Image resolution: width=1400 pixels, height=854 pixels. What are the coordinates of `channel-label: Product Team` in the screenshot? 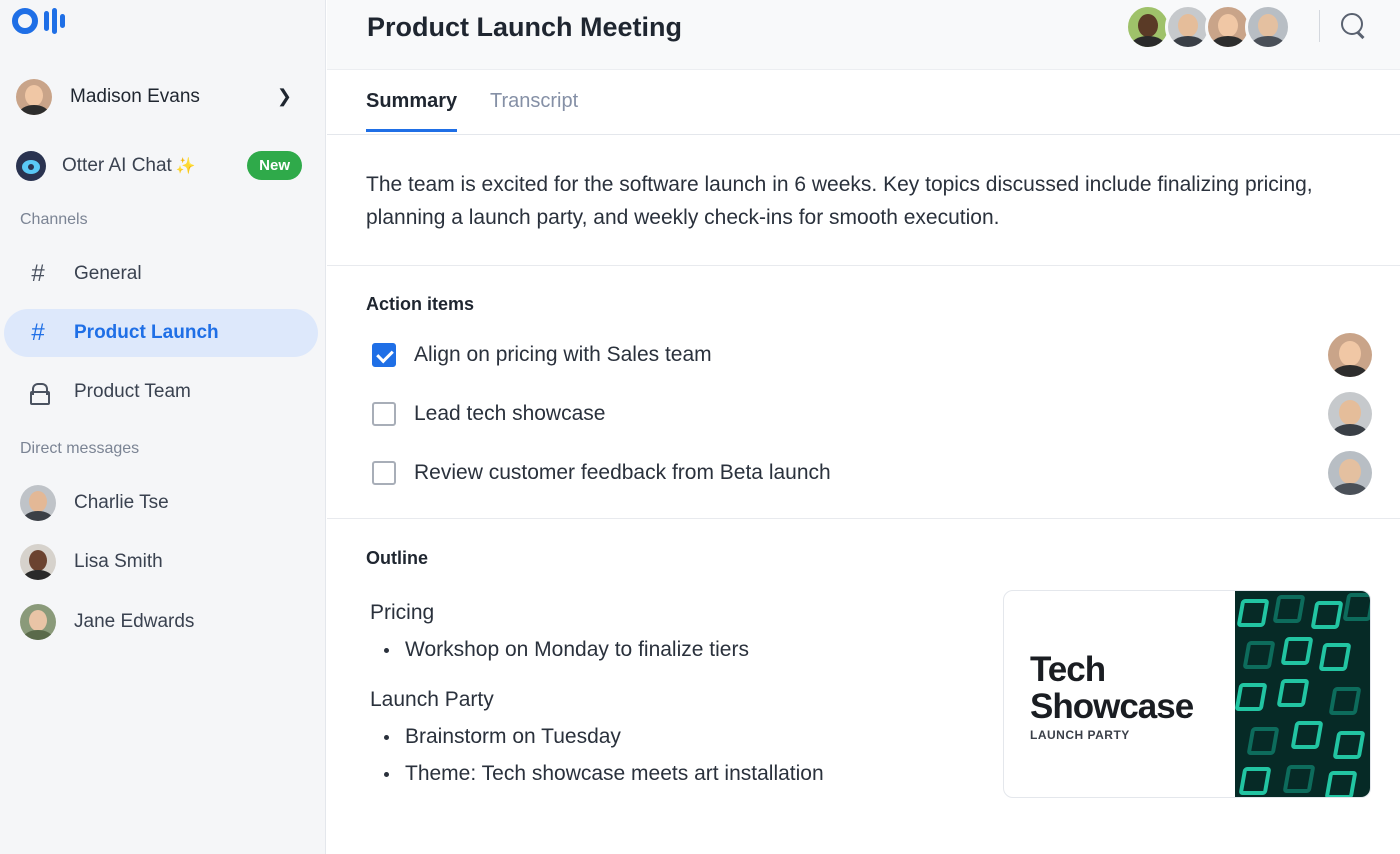 It's located at (132, 391).